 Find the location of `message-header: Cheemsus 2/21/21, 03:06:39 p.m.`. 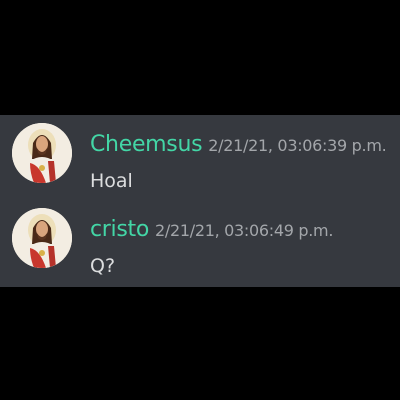

message-header: Cheemsus 2/21/21, 03:06:39 p.m. is located at coordinates (238, 145).